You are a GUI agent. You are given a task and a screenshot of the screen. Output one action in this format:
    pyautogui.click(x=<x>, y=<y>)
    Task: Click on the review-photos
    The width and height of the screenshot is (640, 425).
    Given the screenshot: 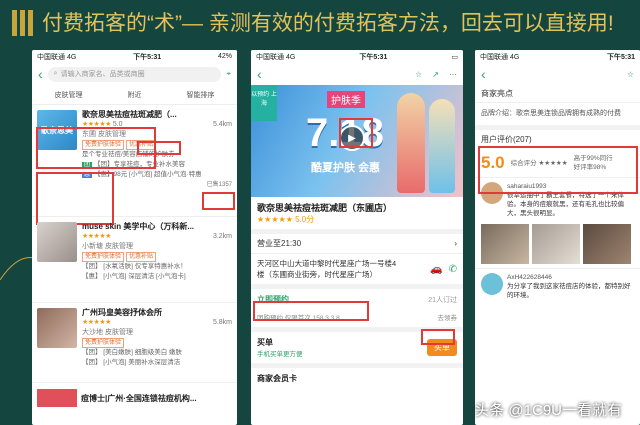 What is the action you would take?
    pyautogui.click(x=557, y=245)
    